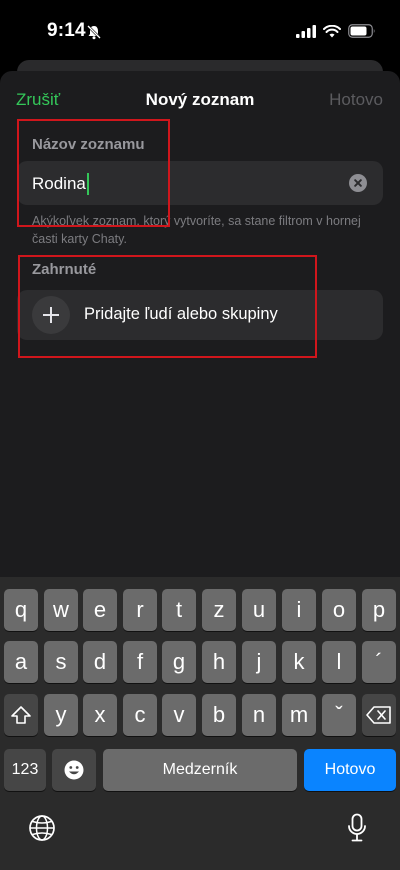 The height and width of the screenshot is (870, 400). I want to click on key-y: y, so click(61, 715).